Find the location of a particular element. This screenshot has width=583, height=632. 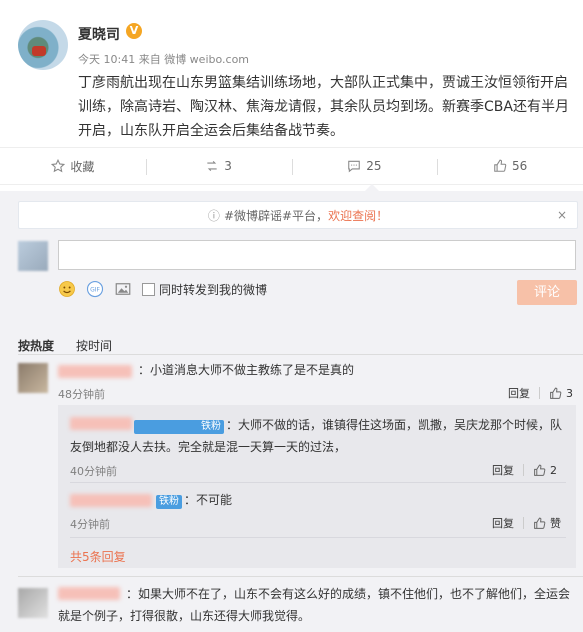

reply-time: 40分钟前 is located at coordinates (93, 471).